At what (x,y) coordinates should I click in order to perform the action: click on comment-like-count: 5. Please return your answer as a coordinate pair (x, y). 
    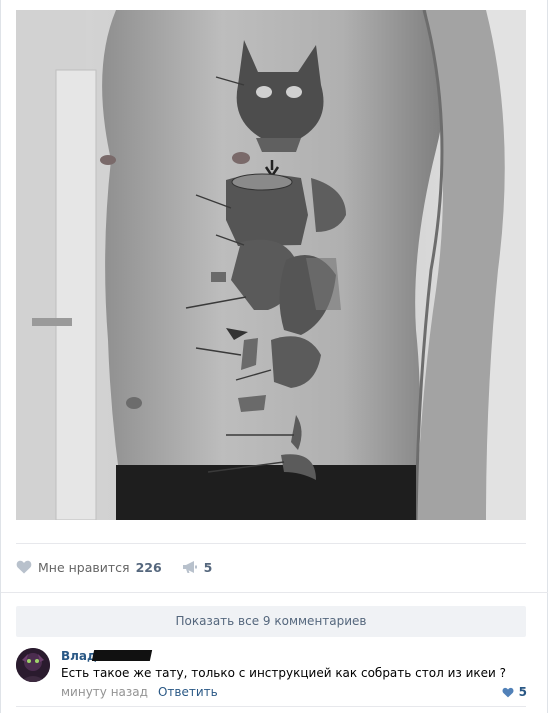
    Looking at the image, I should click on (522, 692).